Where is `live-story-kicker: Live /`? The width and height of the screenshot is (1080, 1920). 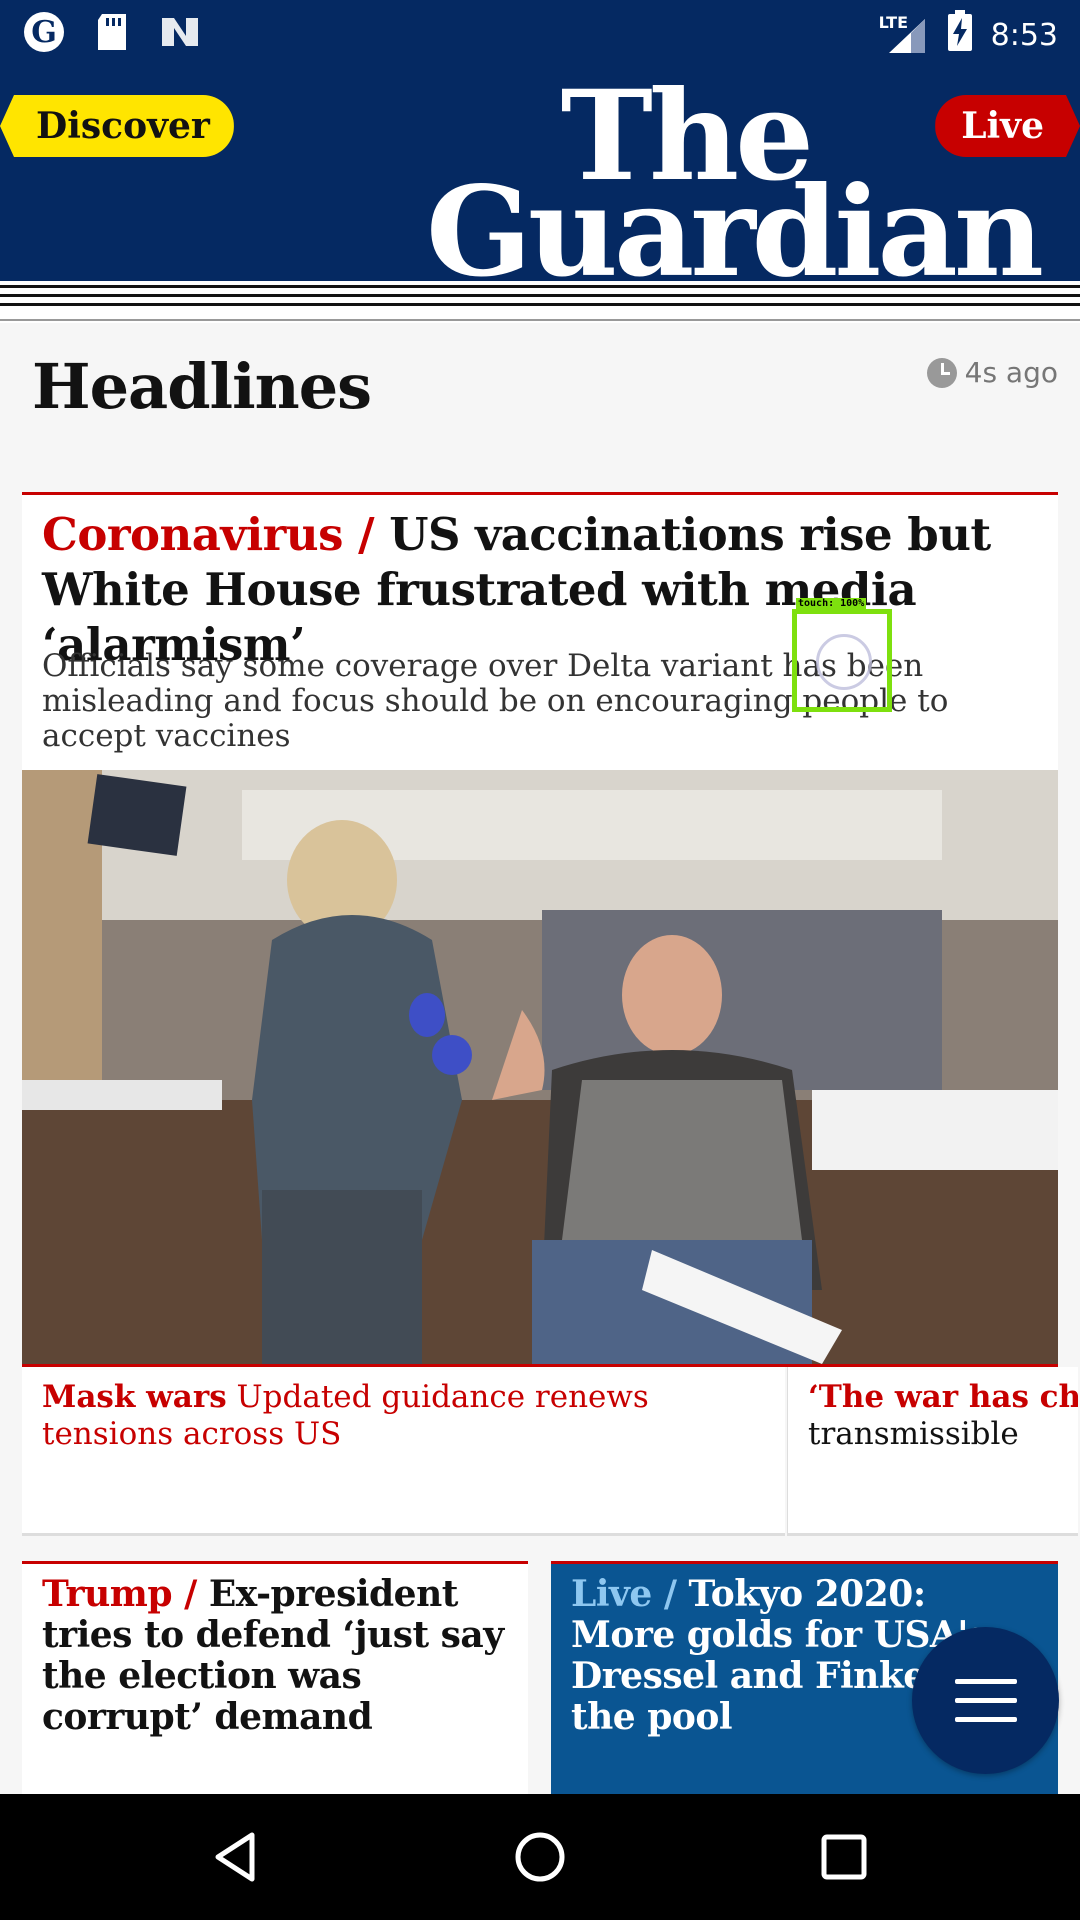 live-story-kicker: Live / is located at coordinates (624, 1594).